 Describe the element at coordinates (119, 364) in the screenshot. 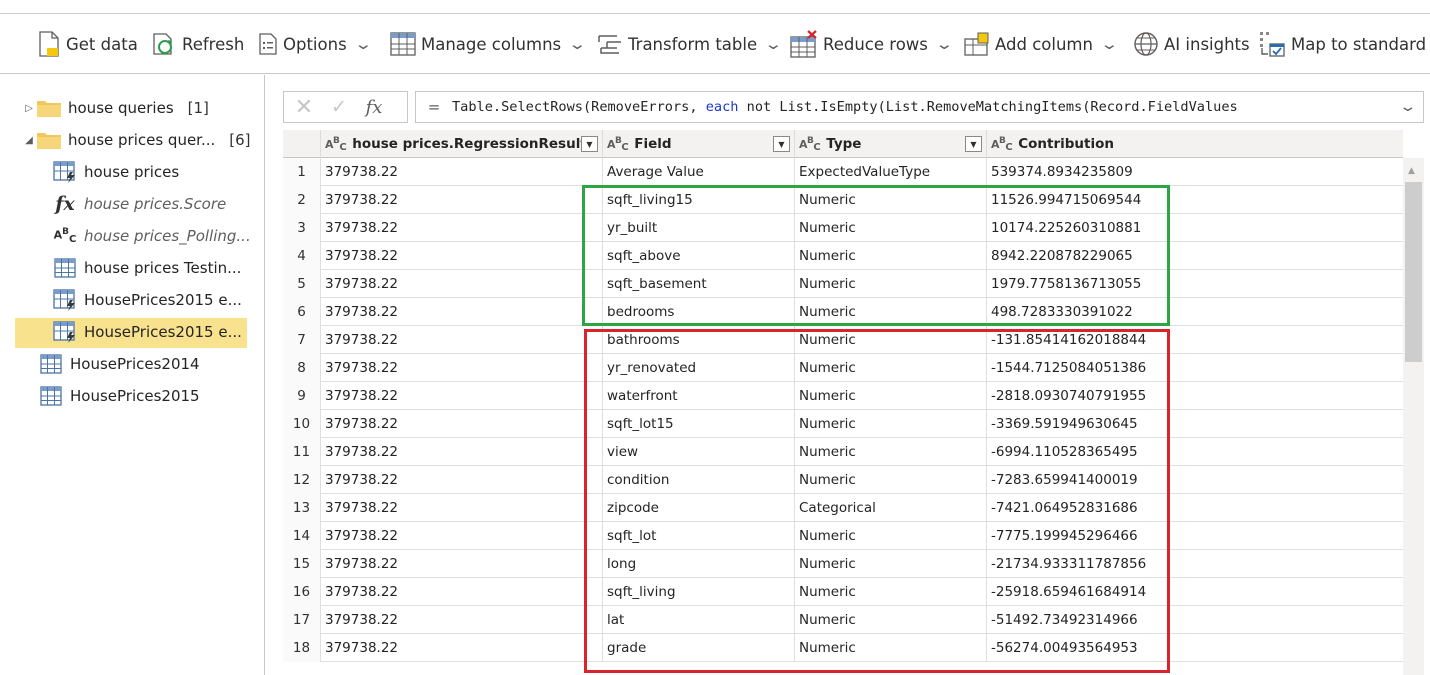

I see `query-item: HousePrices2014` at that location.